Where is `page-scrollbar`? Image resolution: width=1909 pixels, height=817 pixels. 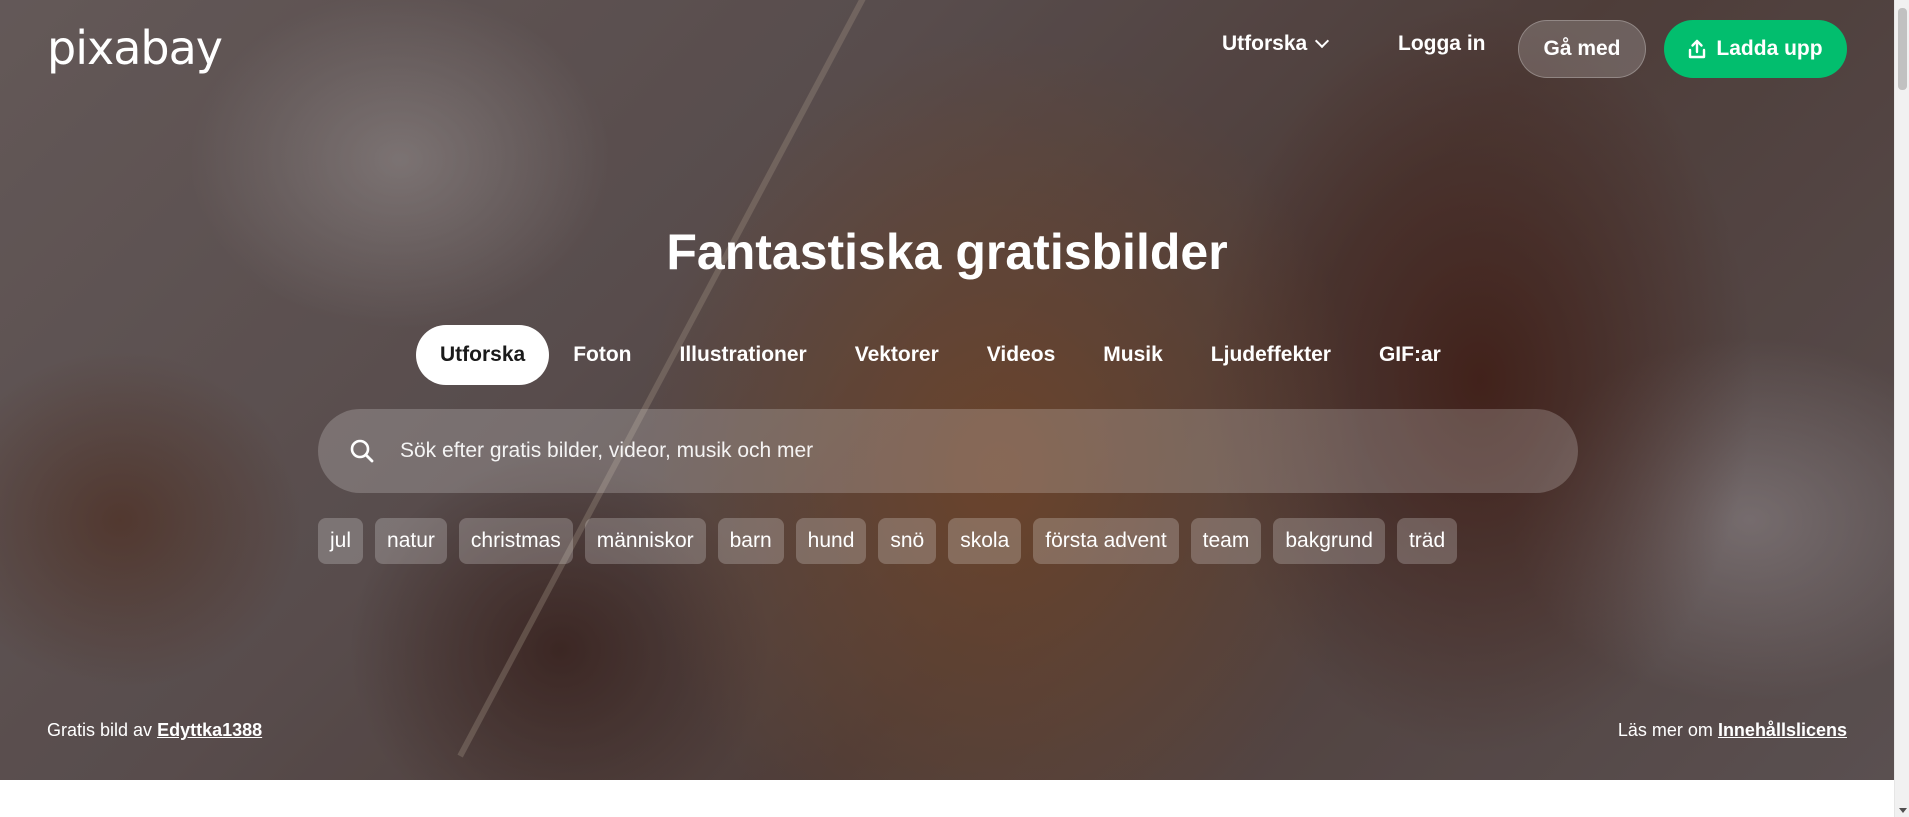
page-scrollbar is located at coordinates (1901, 408).